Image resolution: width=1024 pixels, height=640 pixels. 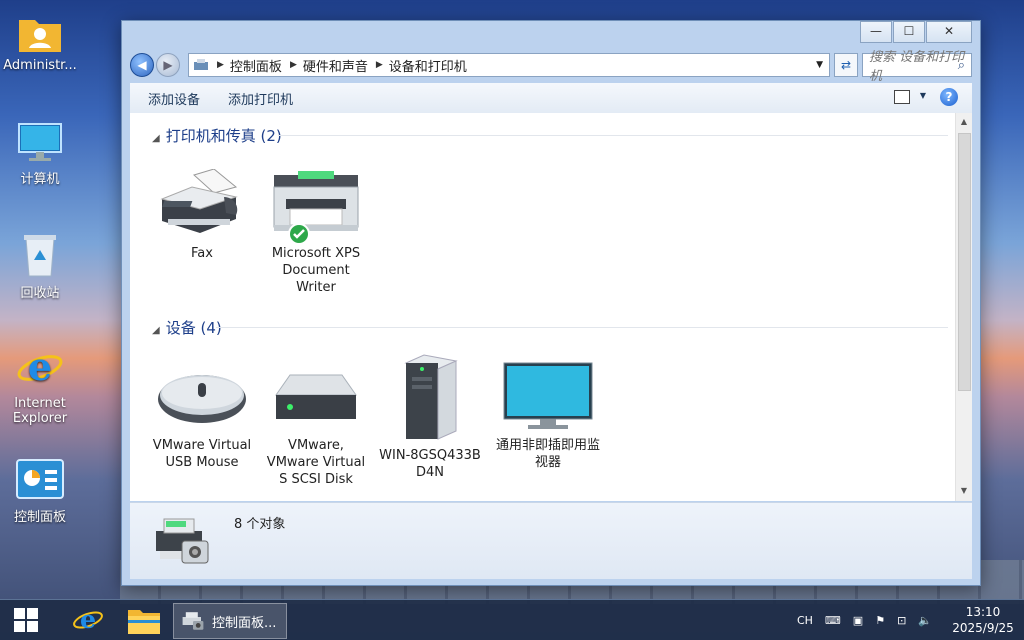 I want to click on monitor-icon, so click(x=548, y=395).